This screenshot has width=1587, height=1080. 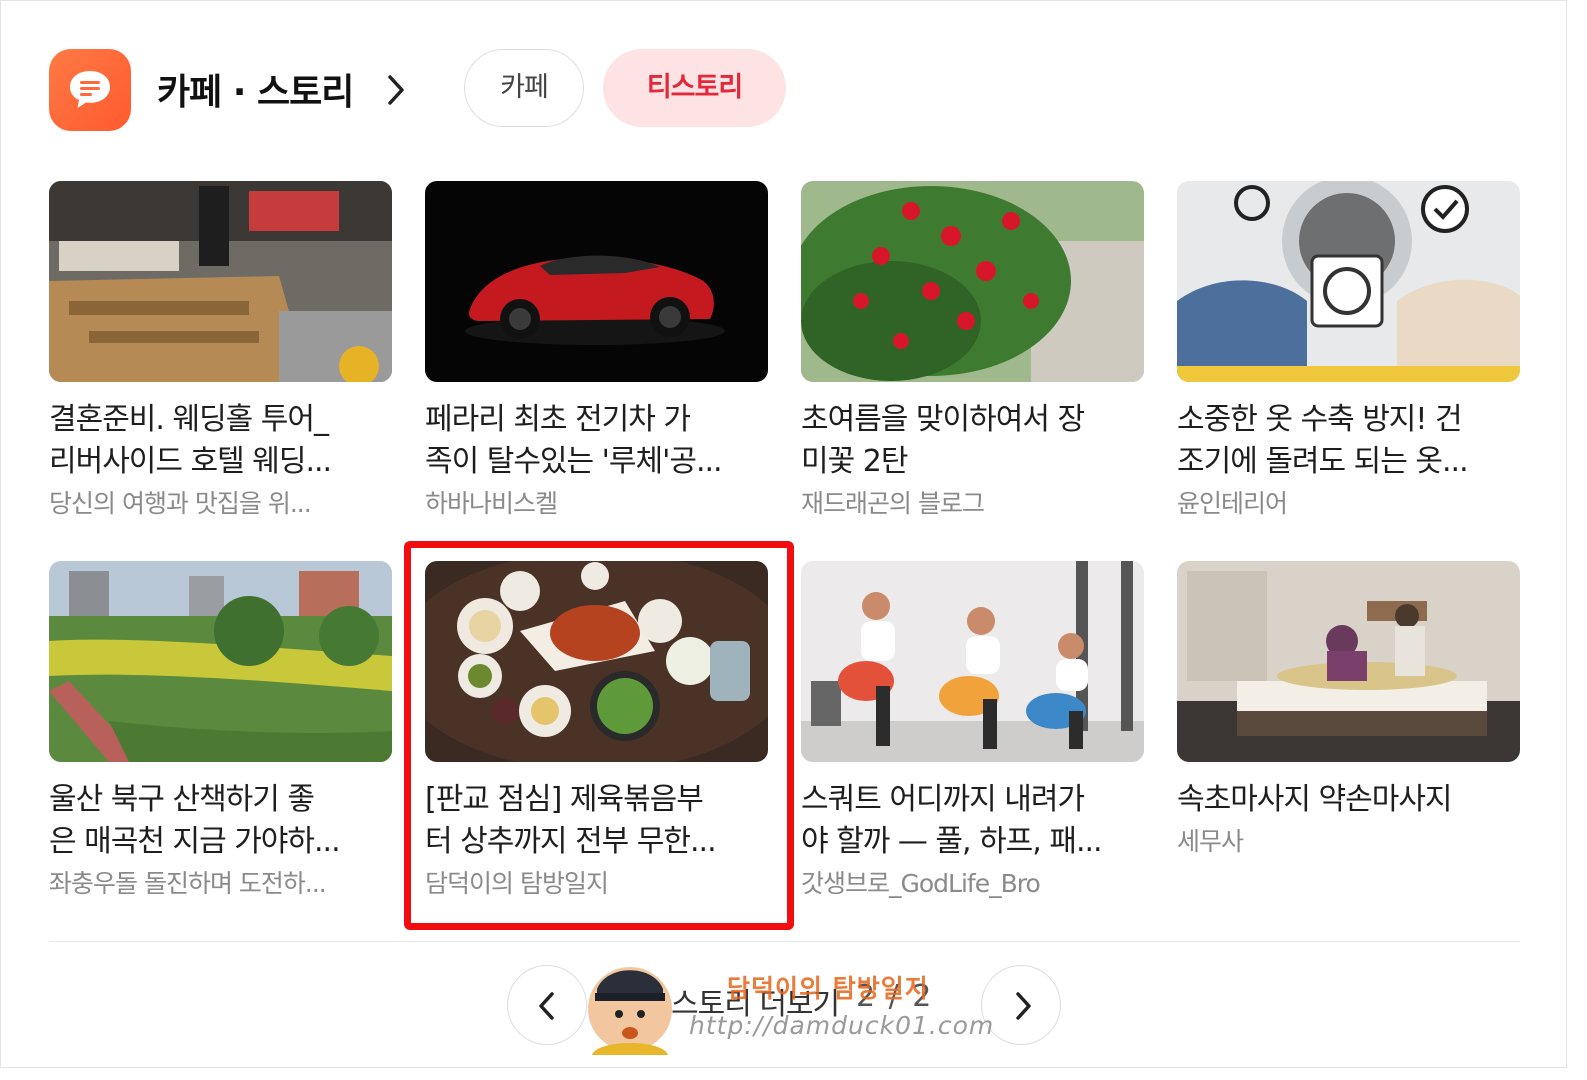 I want to click on card-source: 윤인테리어, so click(x=1232, y=503).